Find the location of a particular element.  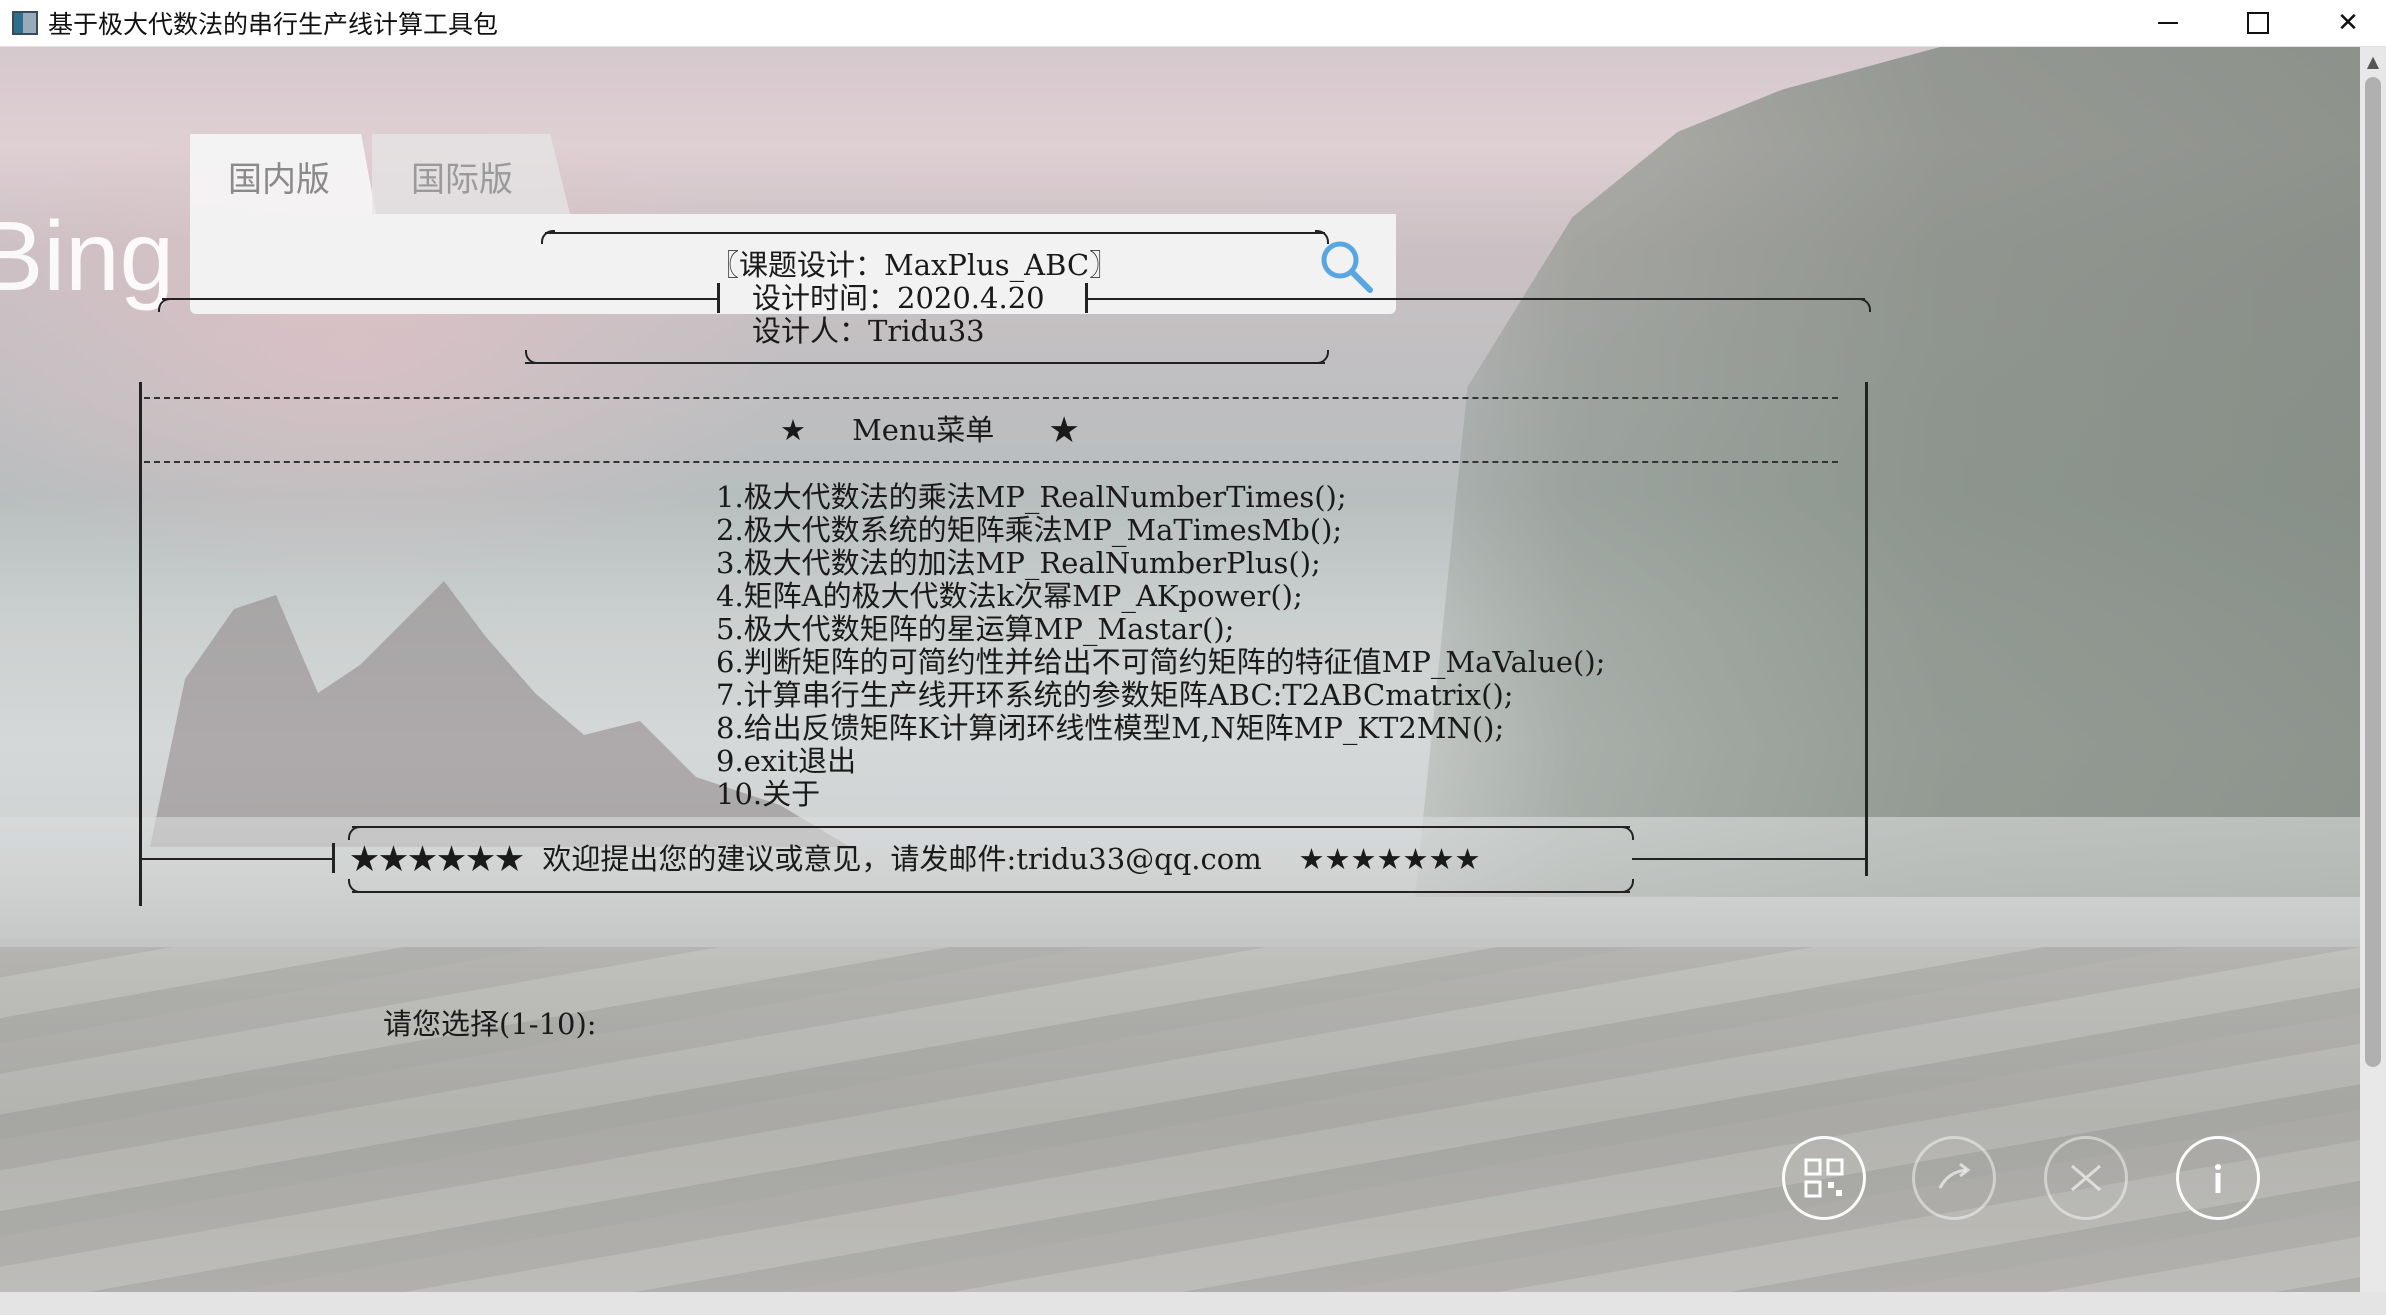

menu-item: 7.计算串行生产线开环系统的参数矩阵ABC:T2ABCmatrix(); is located at coordinates (1115, 695).